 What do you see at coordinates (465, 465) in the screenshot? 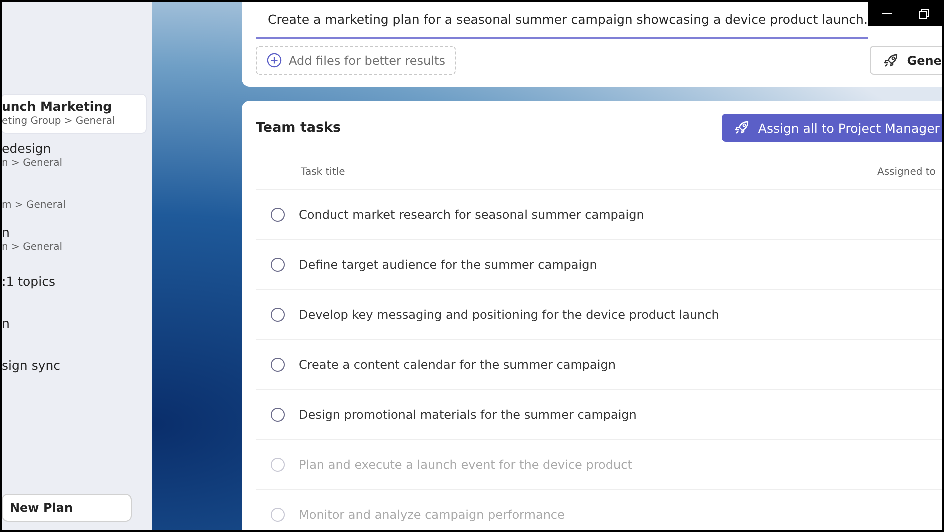
I see `task-title: Plan and execute a launch event for the device product` at bounding box center [465, 465].